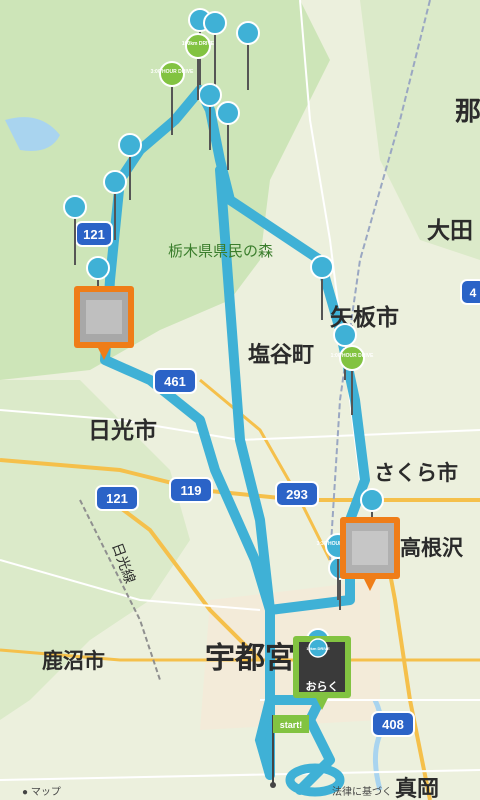  Describe the element at coordinates (198, 44) in the screenshot. I see `svg-text: 100km DRIVE` at that location.